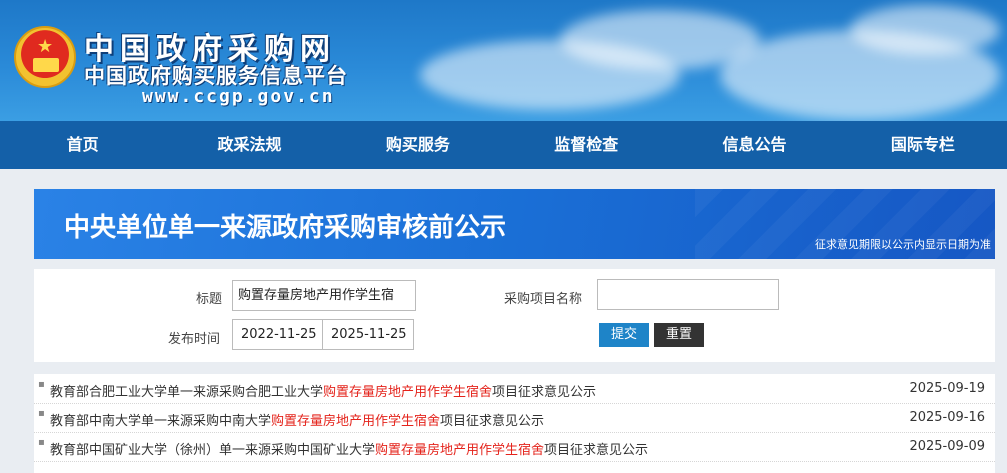 The image size is (1007, 473). What do you see at coordinates (543, 299) in the screenshot?
I see `project-name-label: 采购项目名称` at bounding box center [543, 299].